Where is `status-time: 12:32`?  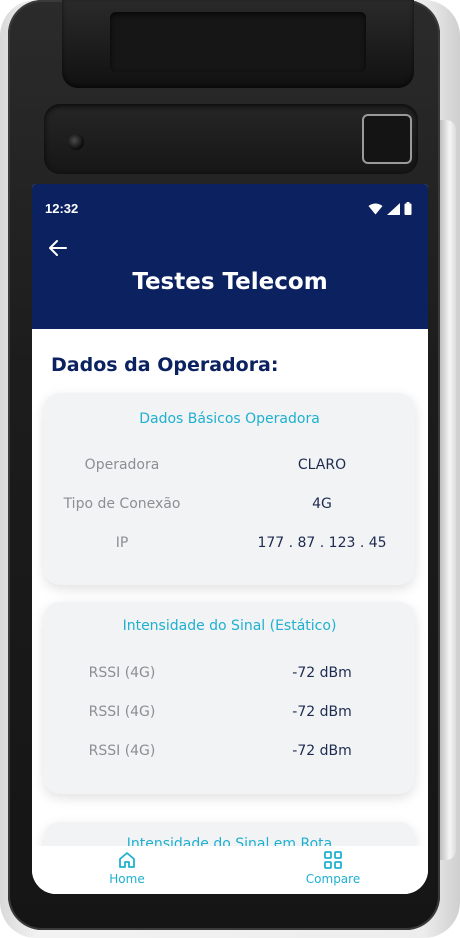 status-time: 12:32 is located at coordinates (62, 208).